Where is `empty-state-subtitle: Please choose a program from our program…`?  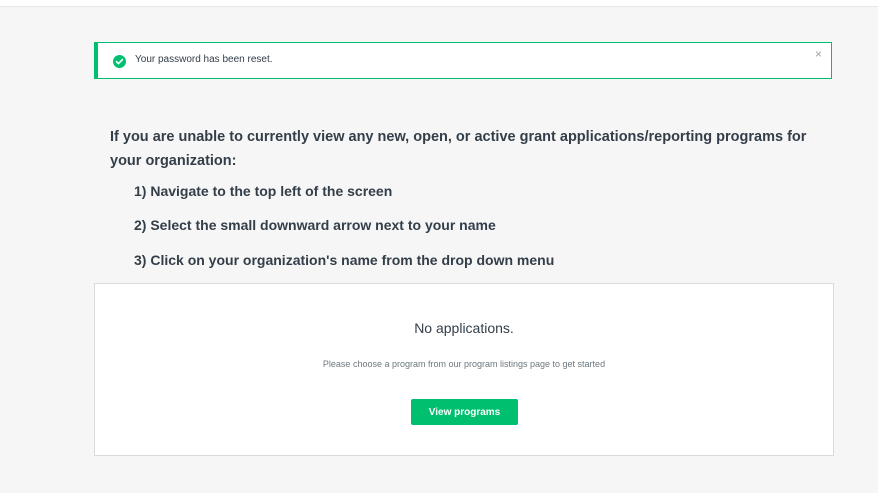
empty-state-subtitle: Please choose a program from our program… is located at coordinates (464, 364).